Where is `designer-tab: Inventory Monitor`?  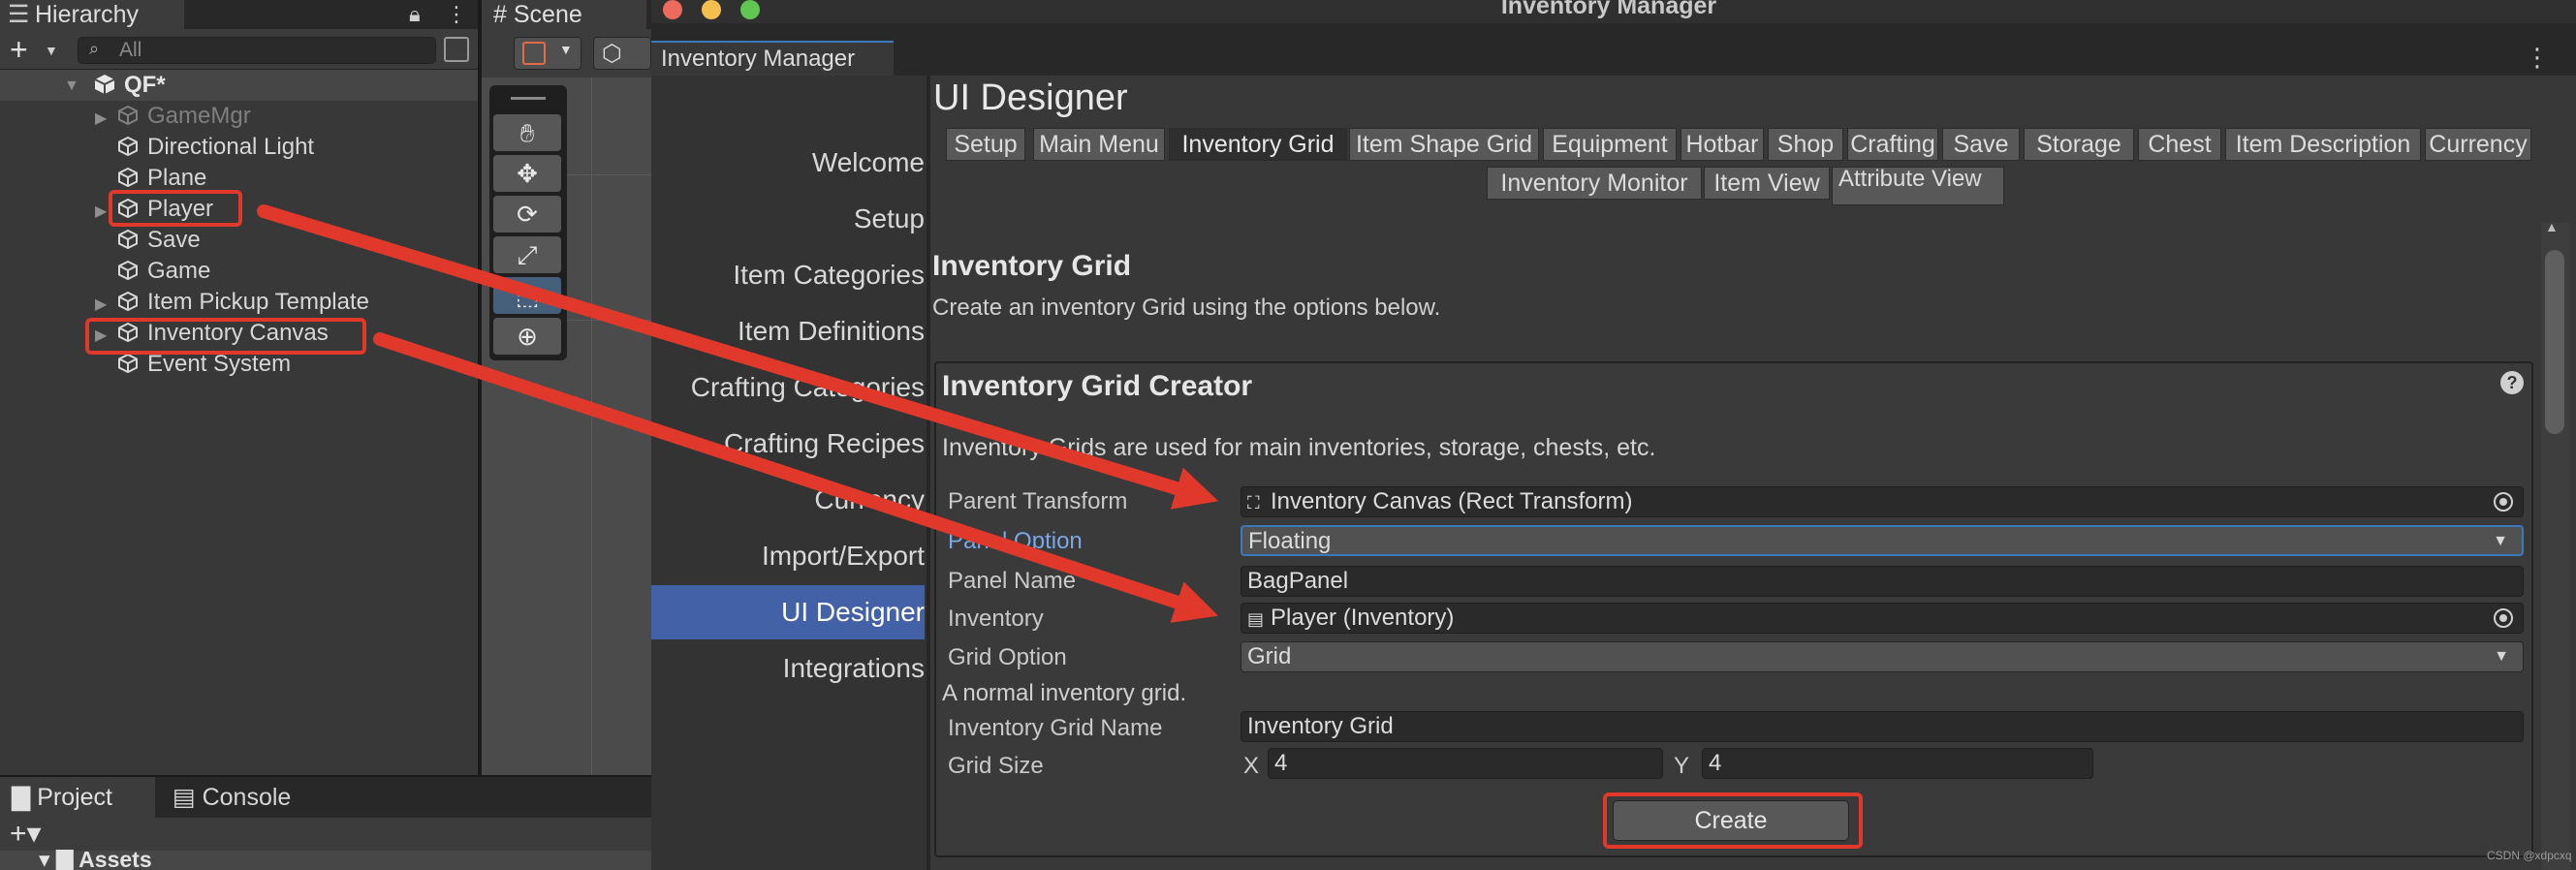 designer-tab: Inventory Monitor is located at coordinates (1594, 183).